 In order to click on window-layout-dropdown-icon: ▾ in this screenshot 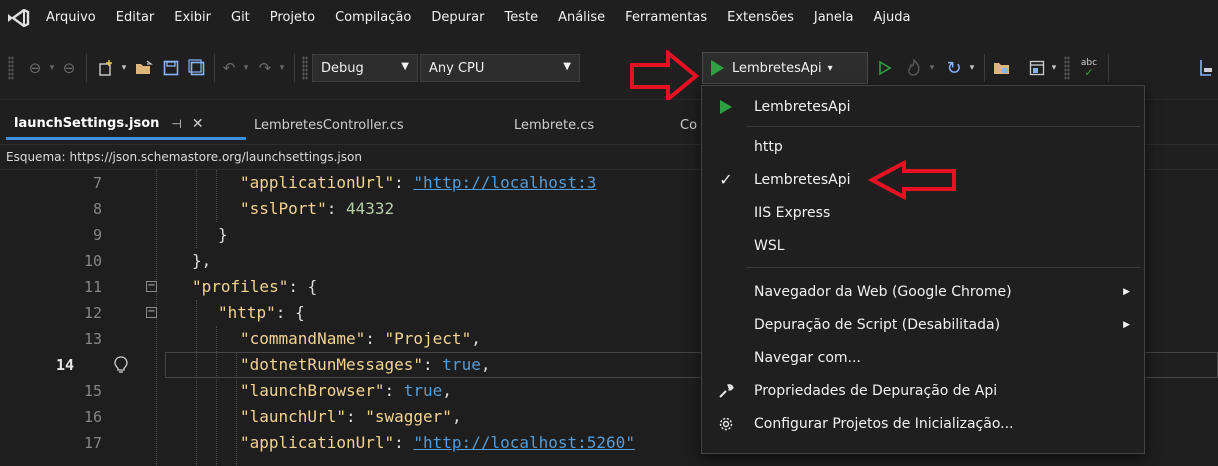, I will do `click(1054, 68)`.